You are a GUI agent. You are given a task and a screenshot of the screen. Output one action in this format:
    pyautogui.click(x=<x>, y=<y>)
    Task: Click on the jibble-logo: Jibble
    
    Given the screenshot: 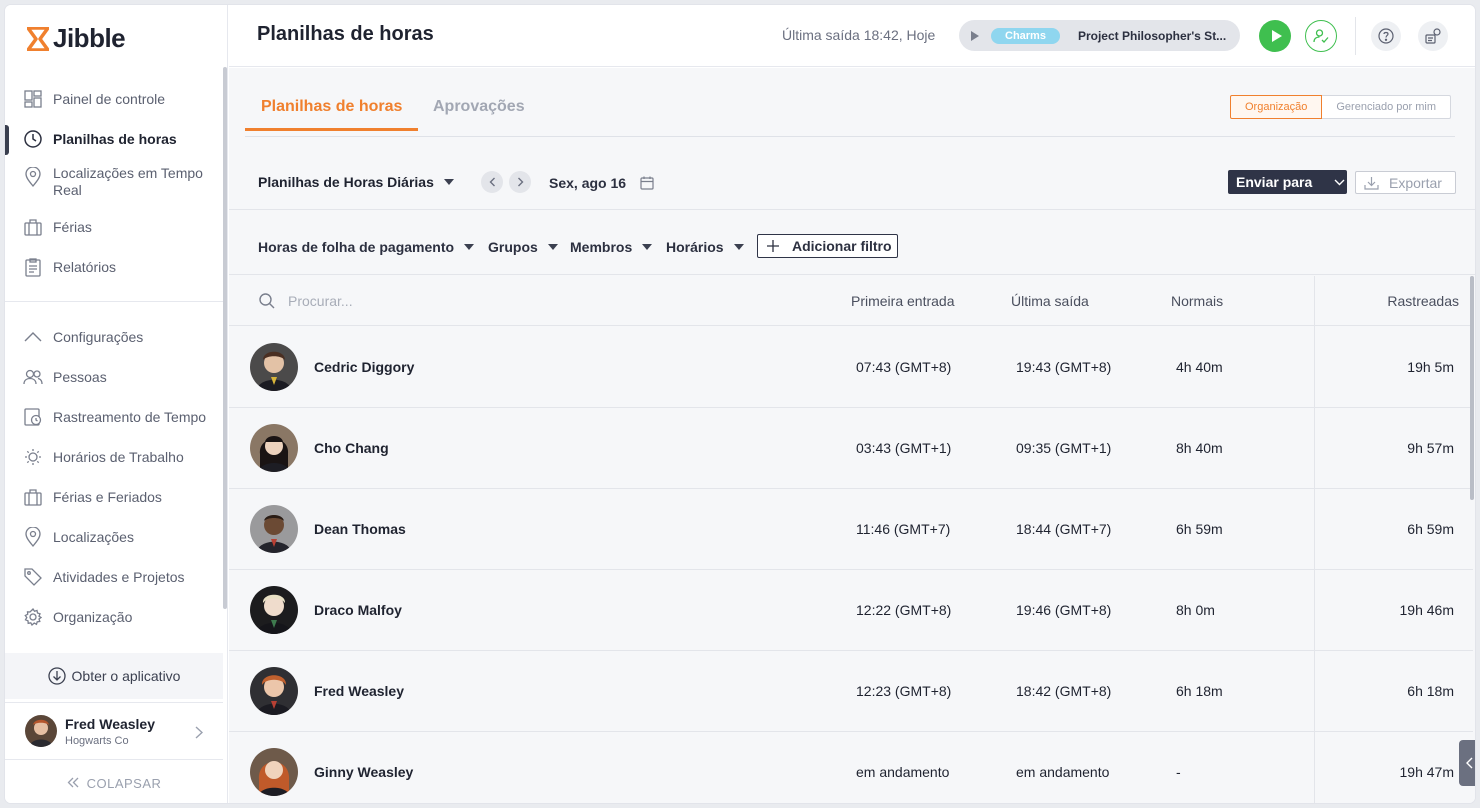 What is the action you would take?
    pyautogui.click(x=76, y=38)
    